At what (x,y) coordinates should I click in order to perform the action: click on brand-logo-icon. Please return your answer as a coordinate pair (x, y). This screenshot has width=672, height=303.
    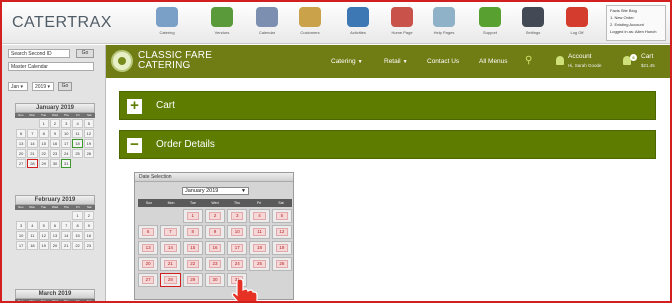
    Looking at the image, I should click on (122, 61).